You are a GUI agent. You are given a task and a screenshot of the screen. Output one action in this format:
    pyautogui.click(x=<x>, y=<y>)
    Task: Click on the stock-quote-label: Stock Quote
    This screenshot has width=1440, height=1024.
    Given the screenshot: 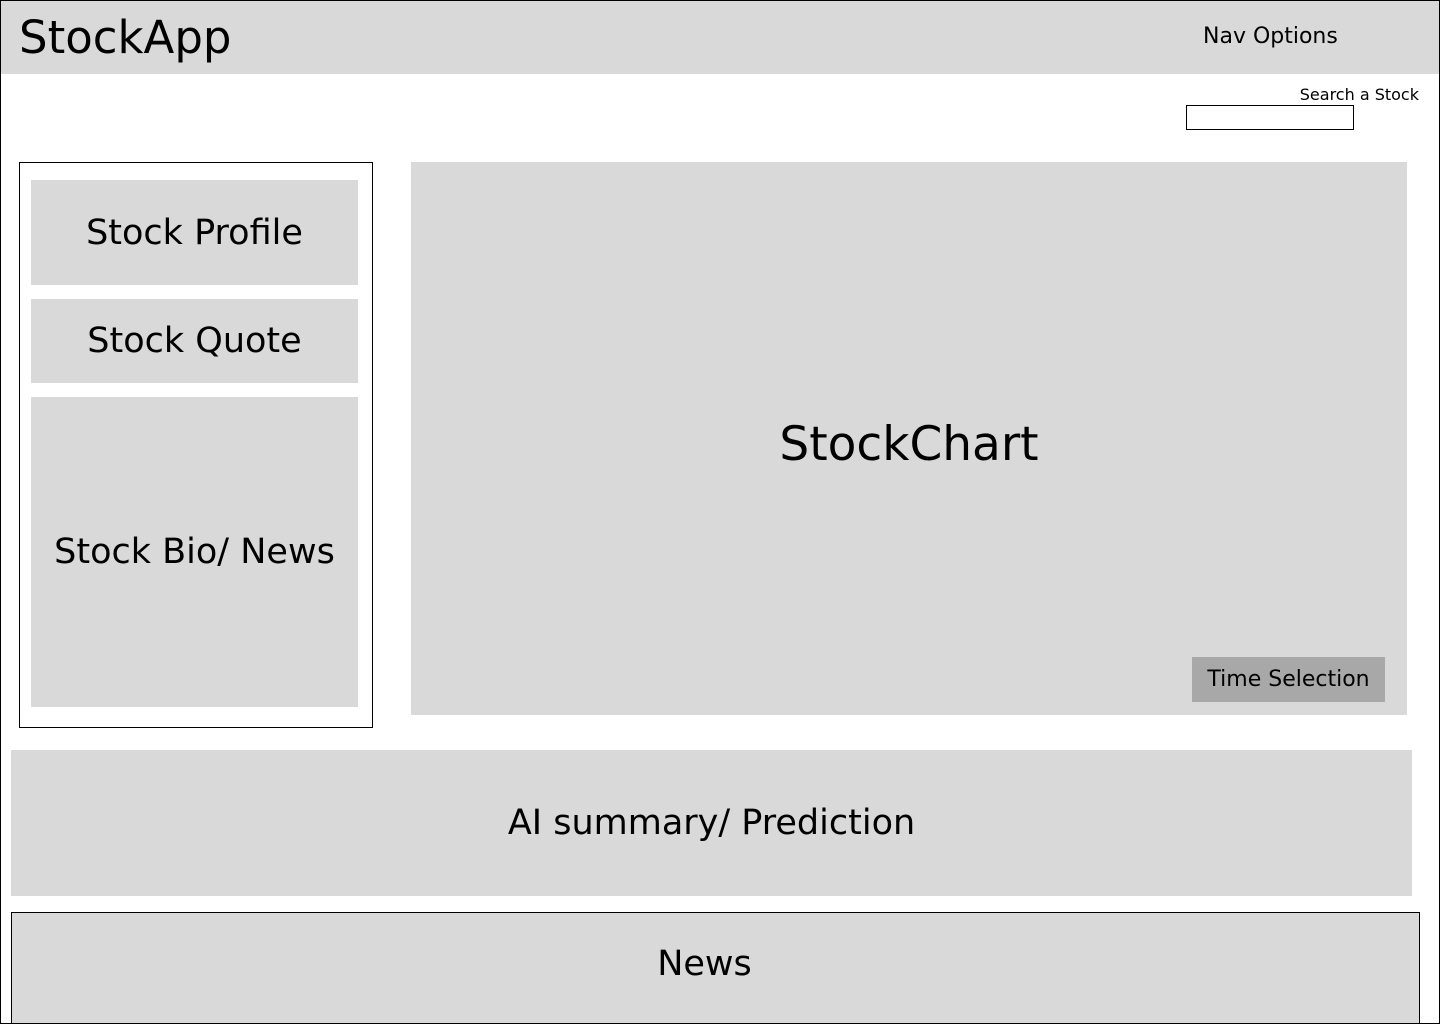 What is the action you would take?
    pyautogui.click(x=194, y=341)
    